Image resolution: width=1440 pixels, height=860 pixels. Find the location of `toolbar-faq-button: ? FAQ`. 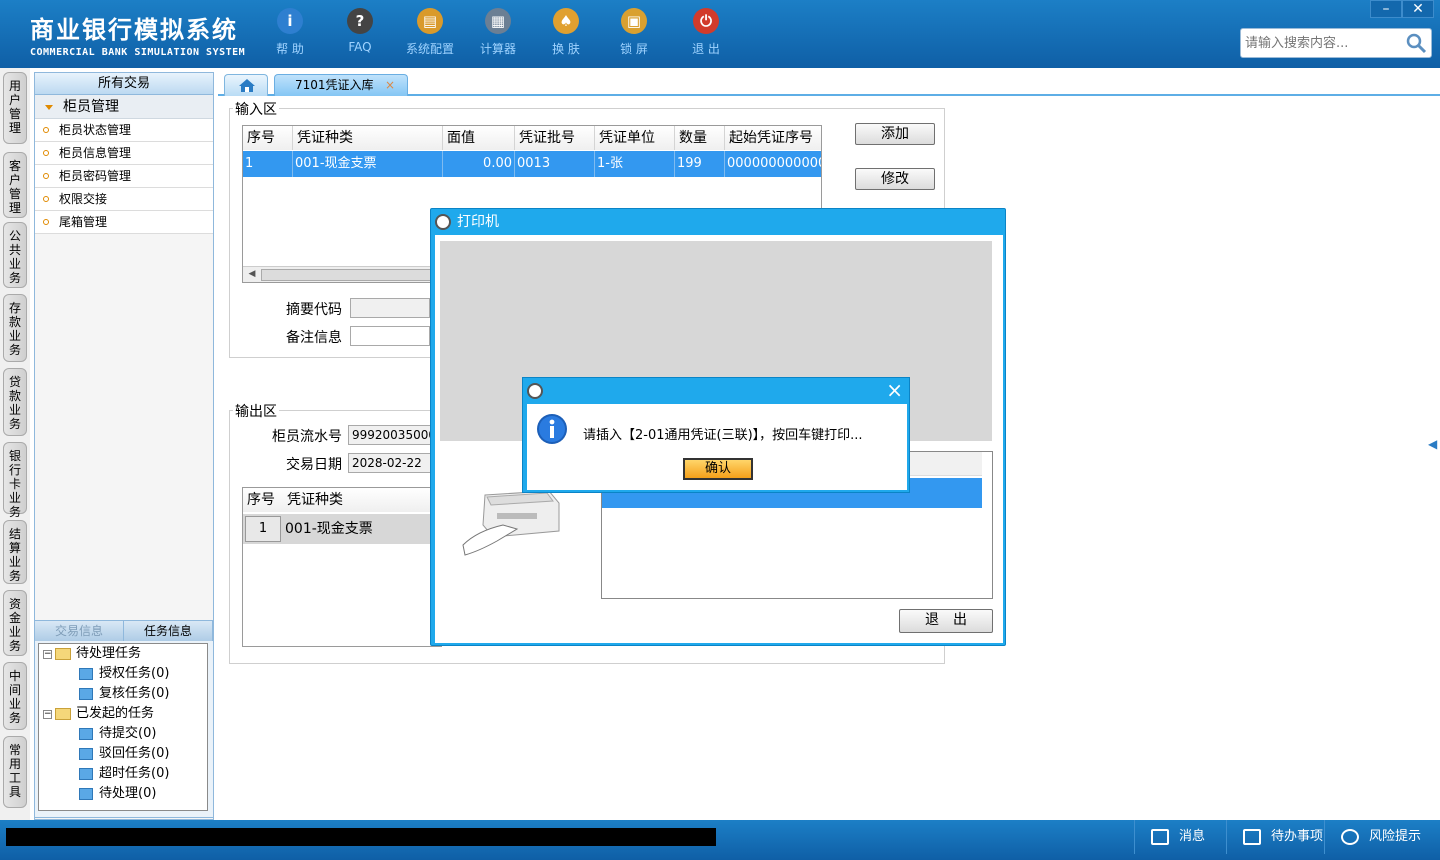

toolbar-faq-button: ? FAQ is located at coordinates (360, 31).